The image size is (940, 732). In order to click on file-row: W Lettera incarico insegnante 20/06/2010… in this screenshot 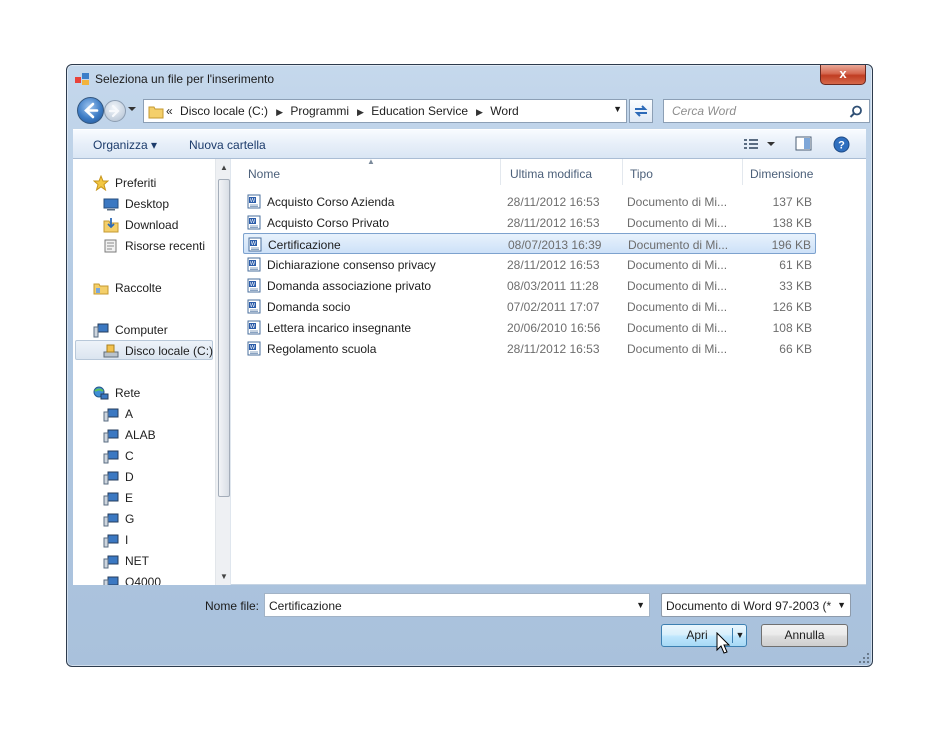, I will do `click(529, 327)`.